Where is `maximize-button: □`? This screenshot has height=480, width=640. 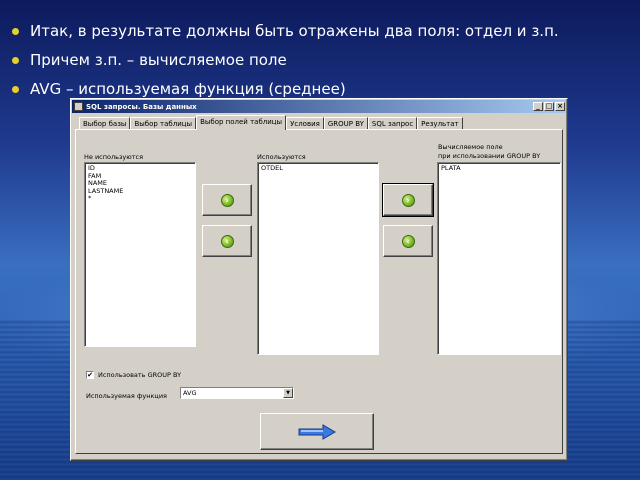 maximize-button: □ is located at coordinates (549, 106).